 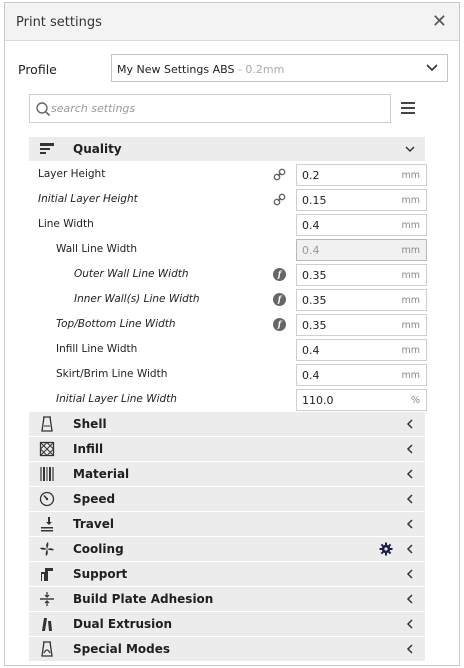 I want to click on search-input, so click(x=216, y=108).